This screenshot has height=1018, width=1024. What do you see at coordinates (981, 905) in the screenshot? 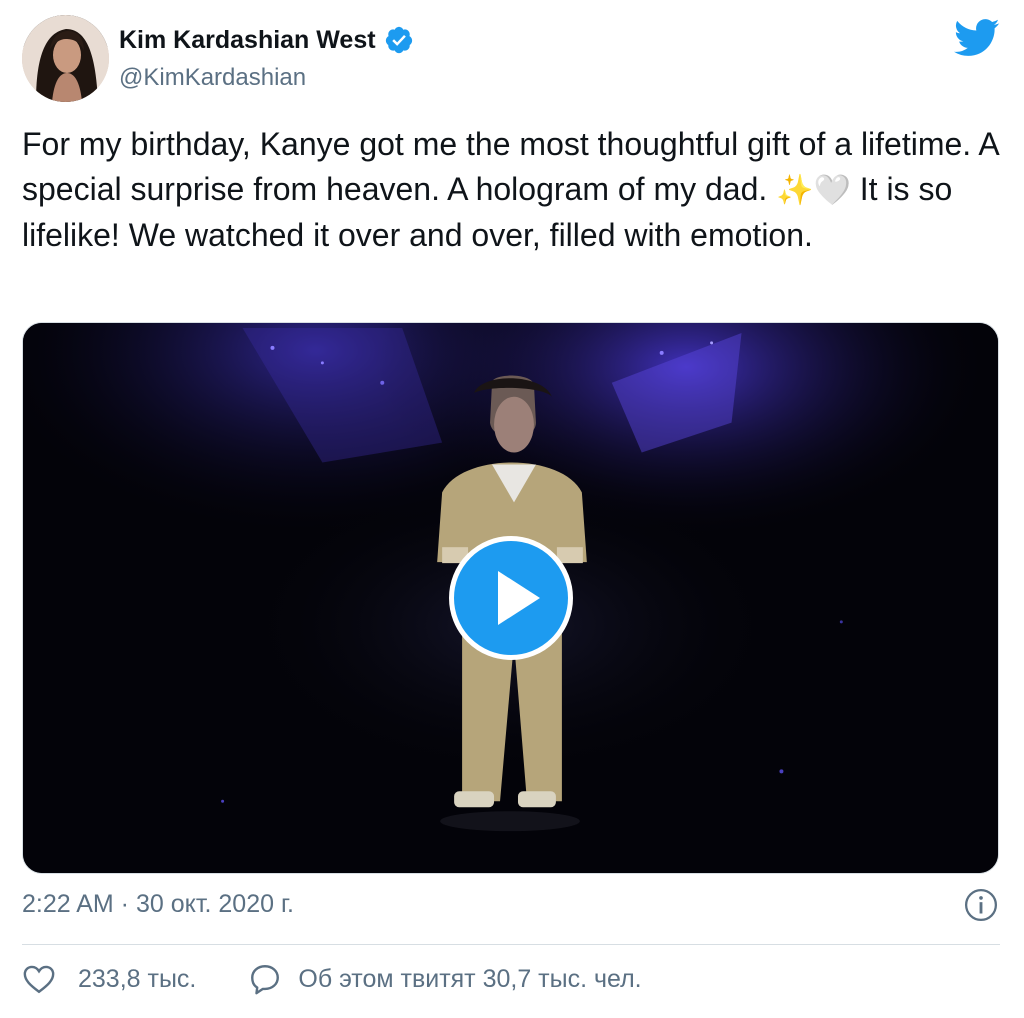
I see `info-icon` at bounding box center [981, 905].